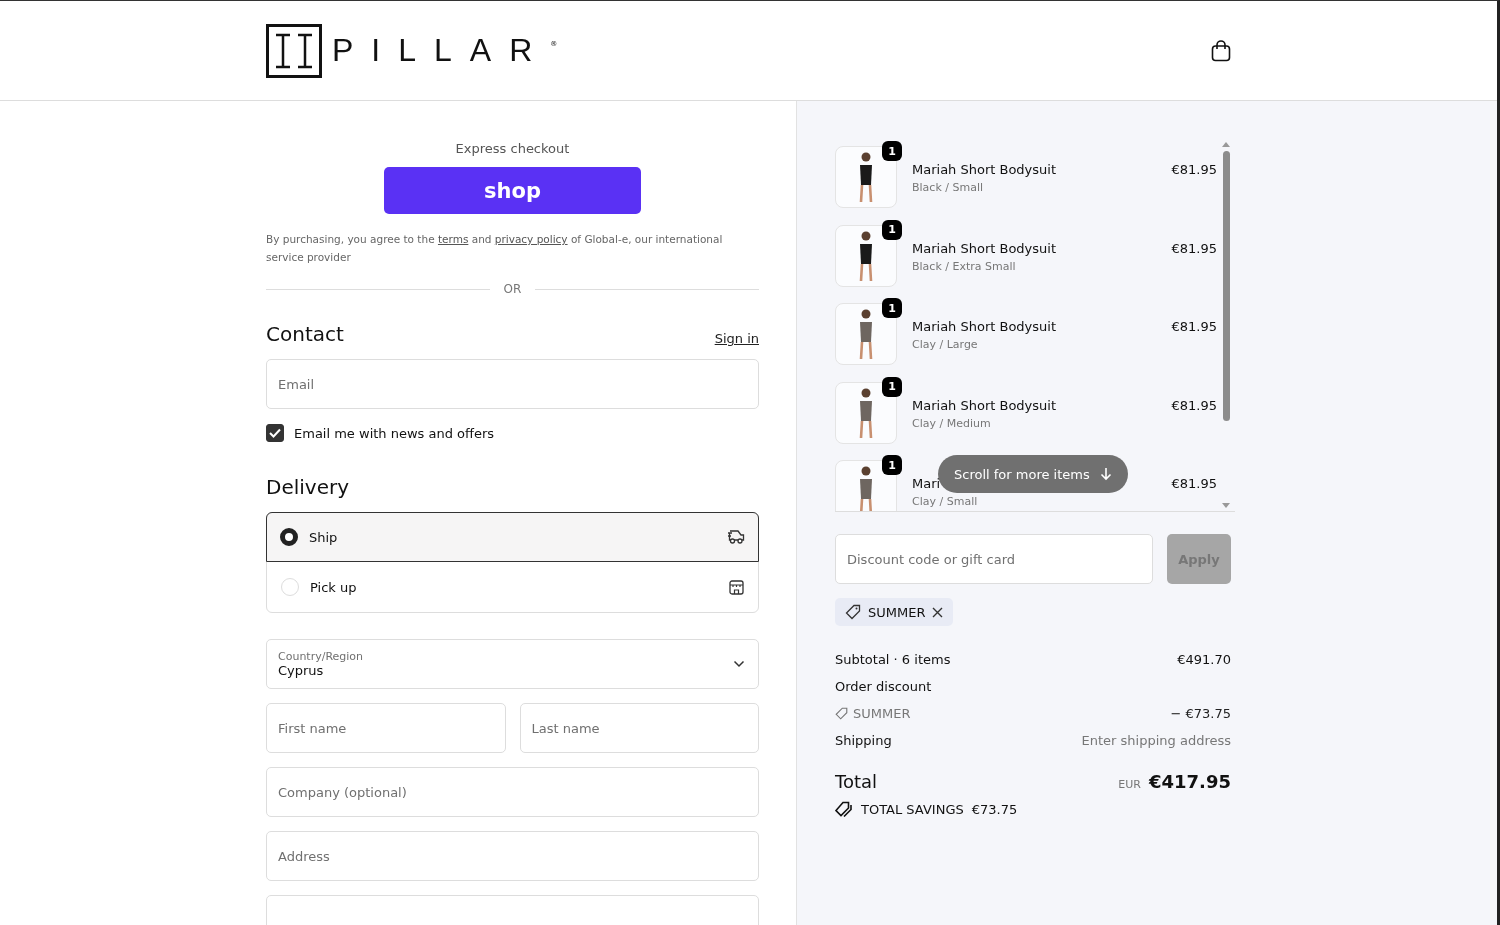 The height and width of the screenshot is (925, 1500). I want to click on discount-field: Discount code or gift card, so click(994, 559).